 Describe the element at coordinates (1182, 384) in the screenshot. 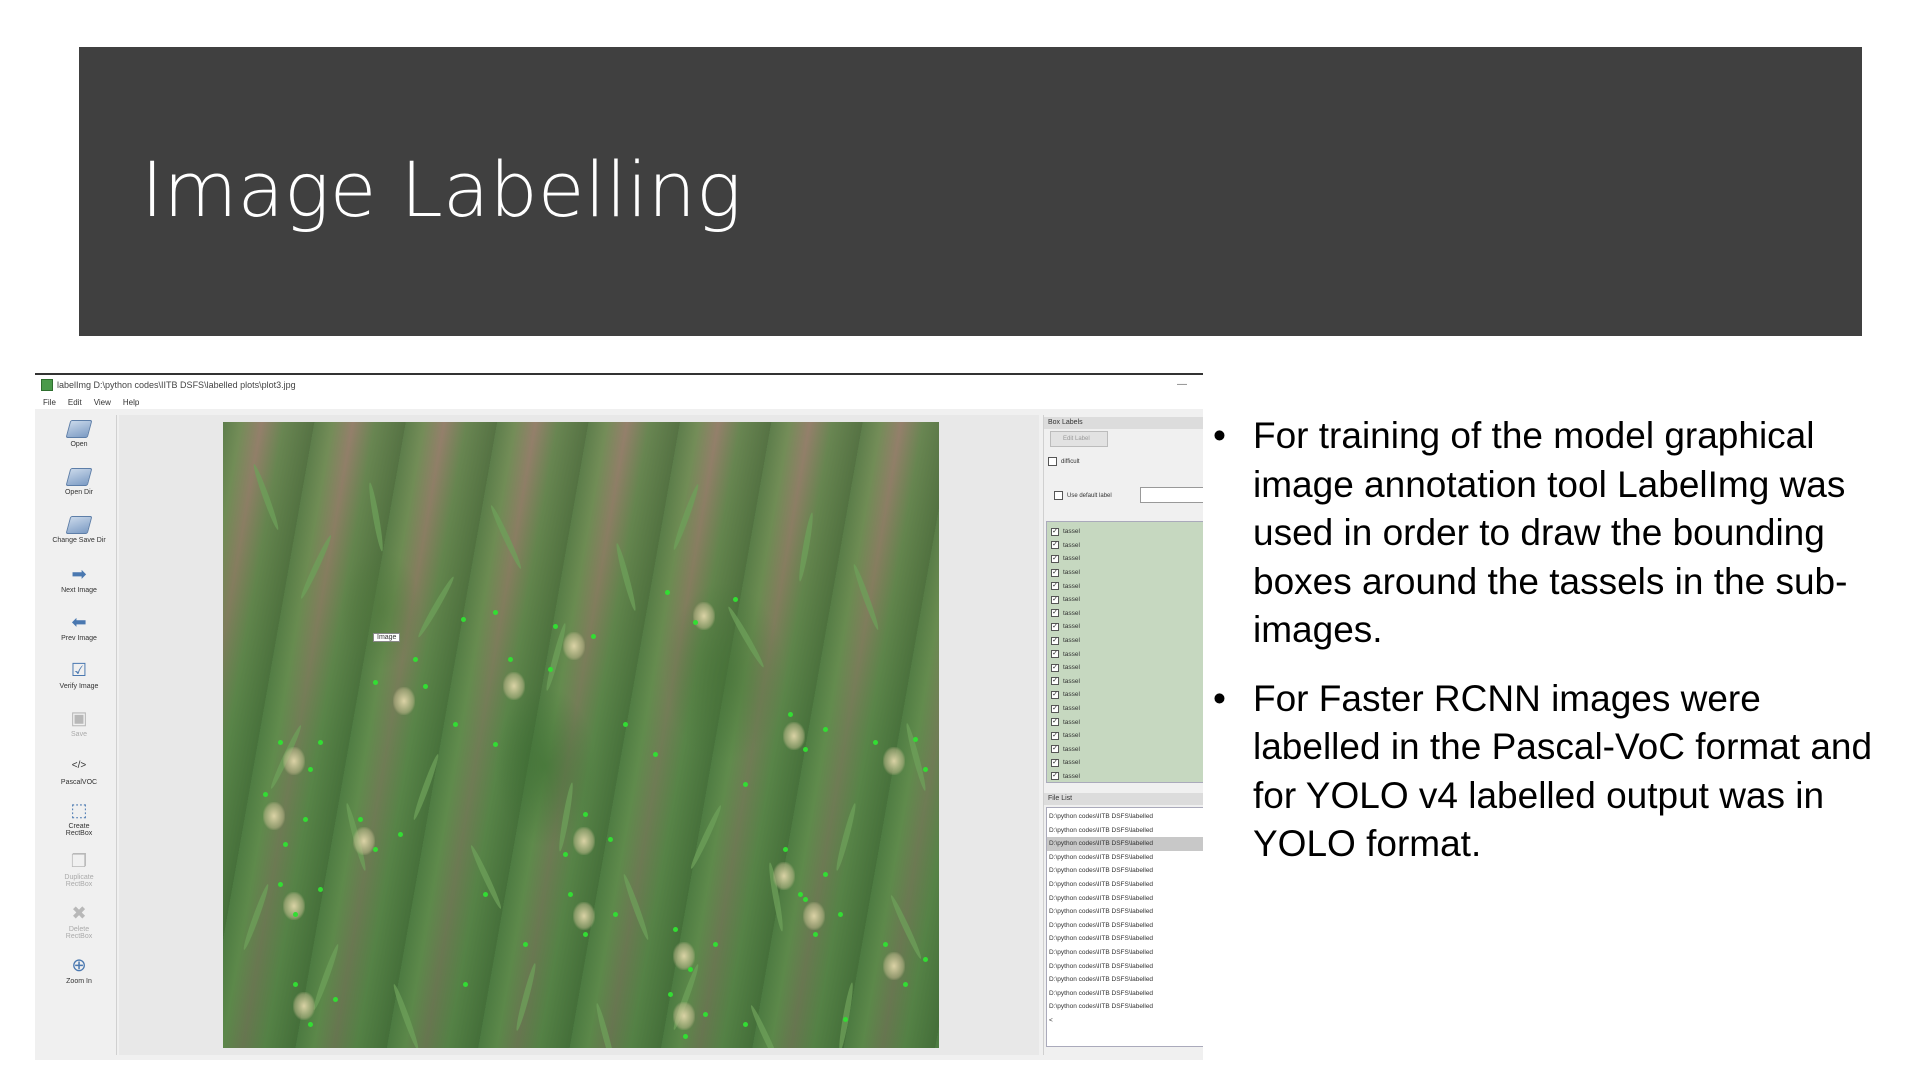

I see `minimize-button: —` at that location.